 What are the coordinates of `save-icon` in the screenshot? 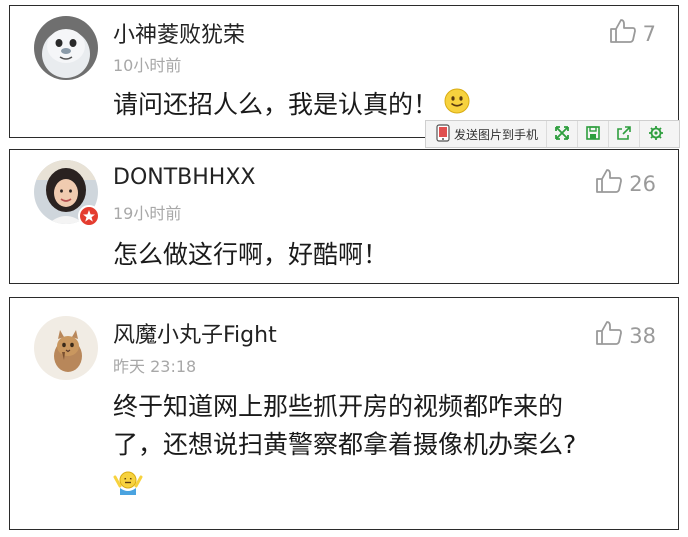 It's located at (593, 134).